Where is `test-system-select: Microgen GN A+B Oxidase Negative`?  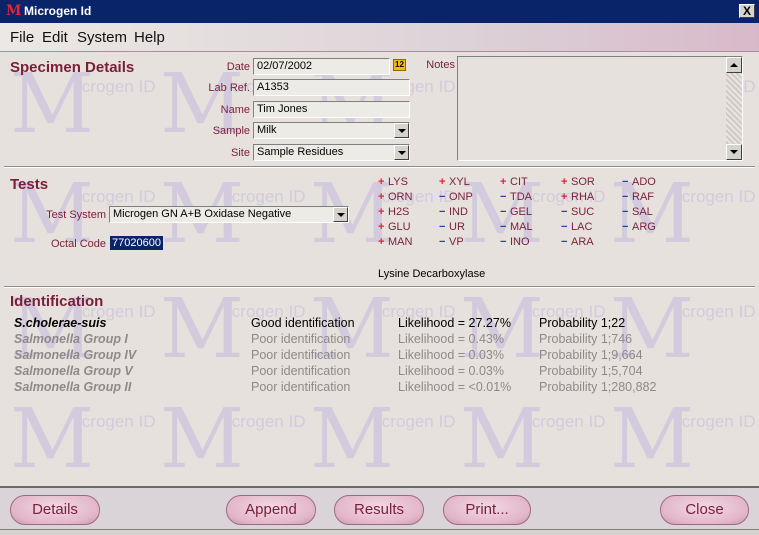 test-system-select: Microgen GN A+B Oxidase Negative is located at coordinates (229, 214).